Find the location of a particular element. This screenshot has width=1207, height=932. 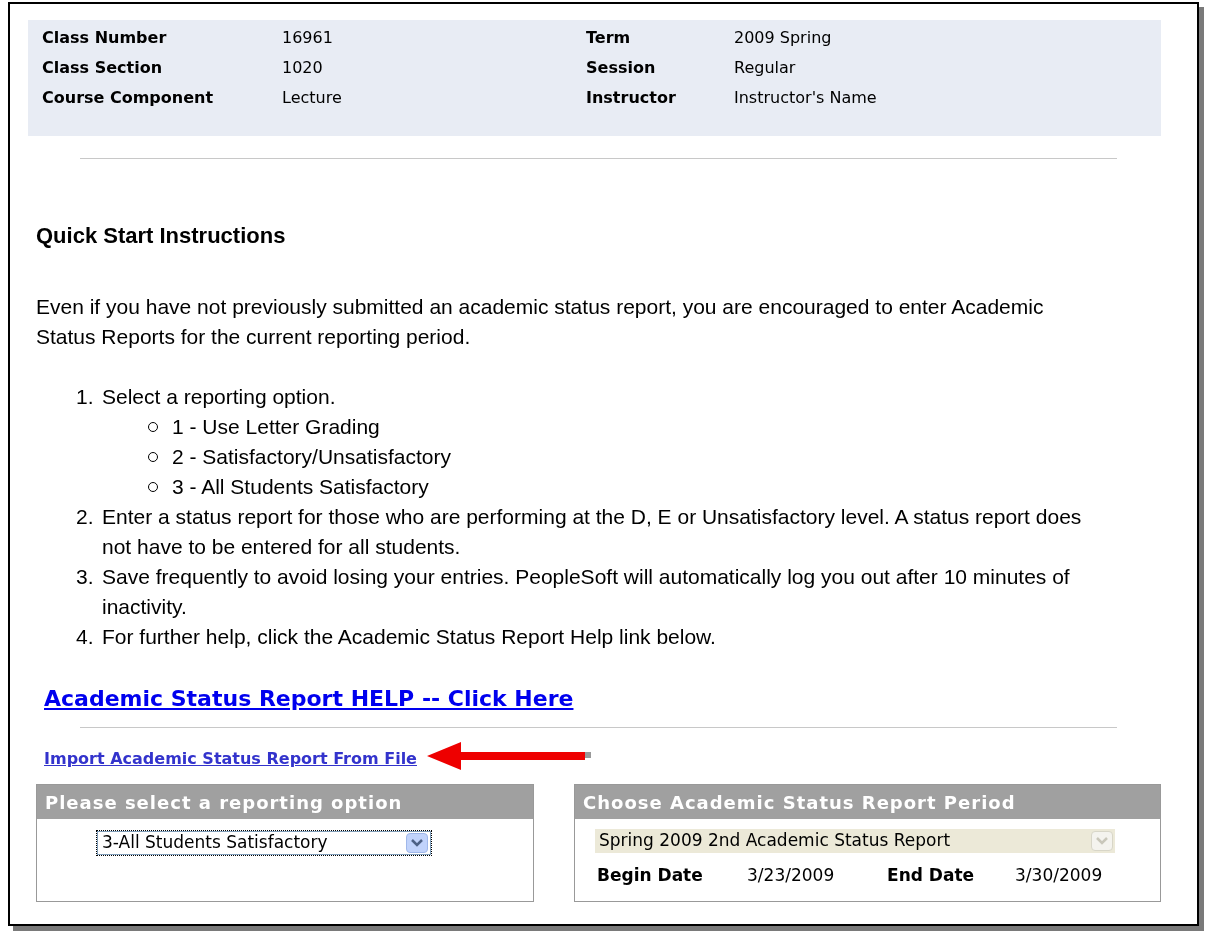

field-label: Instructor is located at coordinates (631, 98).